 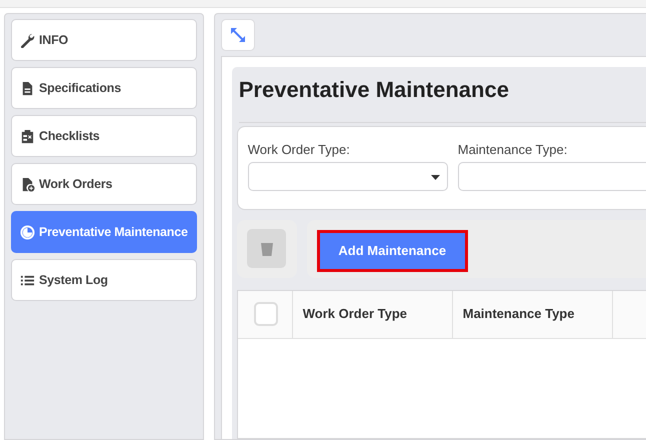 I want to click on sidebar-item: Specifications, so click(x=104, y=88).